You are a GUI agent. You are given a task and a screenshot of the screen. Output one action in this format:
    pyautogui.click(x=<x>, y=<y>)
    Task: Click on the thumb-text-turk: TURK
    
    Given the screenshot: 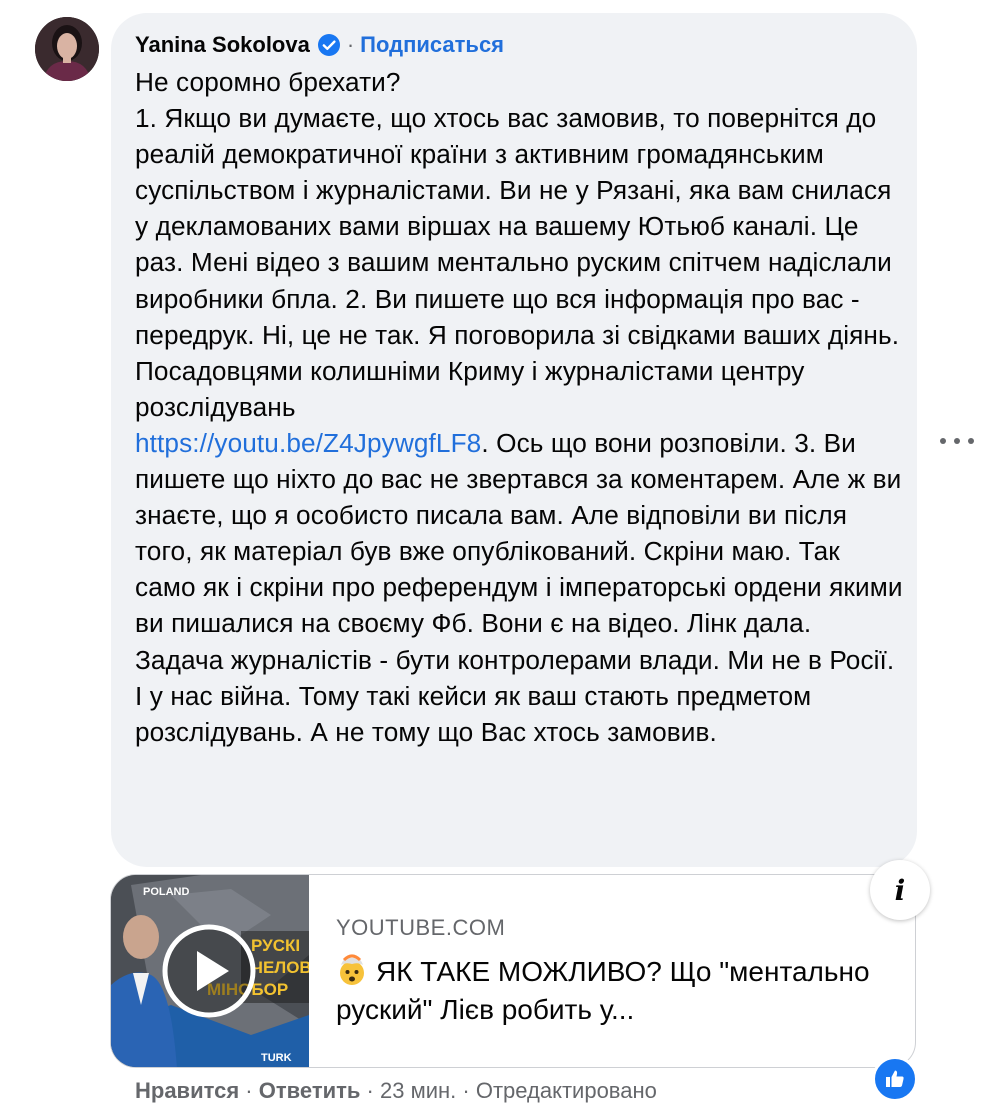 What is the action you would take?
    pyautogui.click(x=276, y=1058)
    